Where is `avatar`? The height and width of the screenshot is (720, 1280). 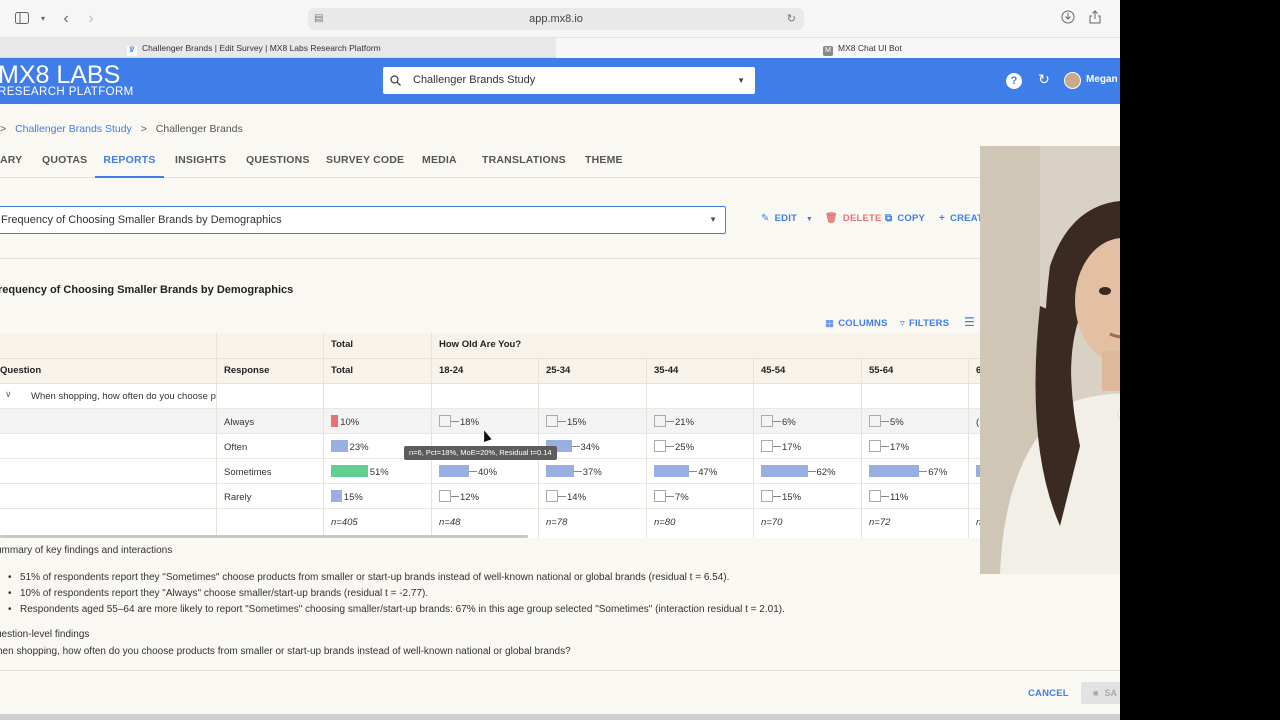 avatar is located at coordinates (1072, 80).